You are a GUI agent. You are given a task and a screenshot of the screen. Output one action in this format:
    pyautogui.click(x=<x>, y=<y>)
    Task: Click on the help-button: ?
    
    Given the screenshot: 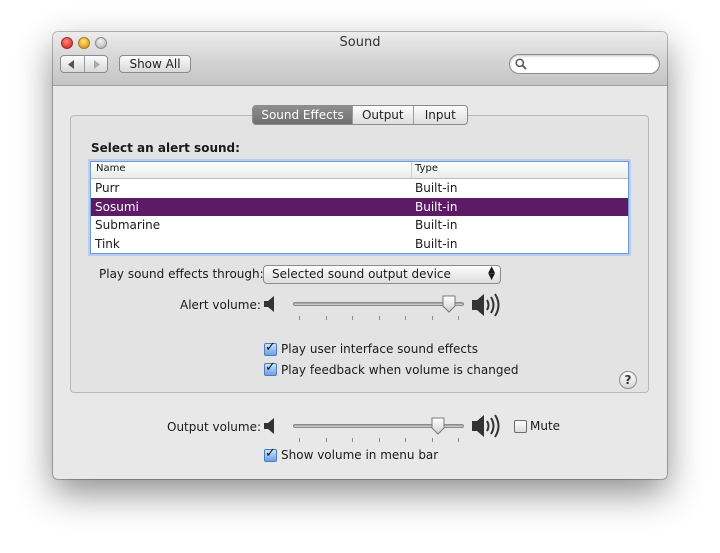 What is the action you would take?
    pyautogui.click(x=628, y=380)
    